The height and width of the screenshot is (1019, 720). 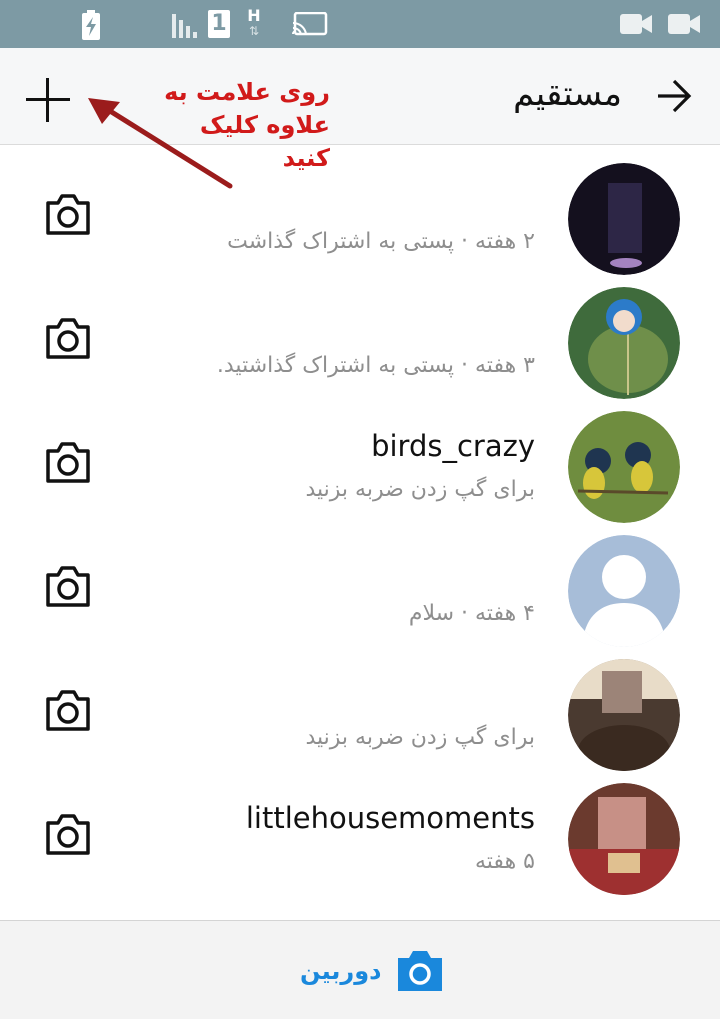 I want to click on sim-1-icon: 1, so click(x=219, y=24).